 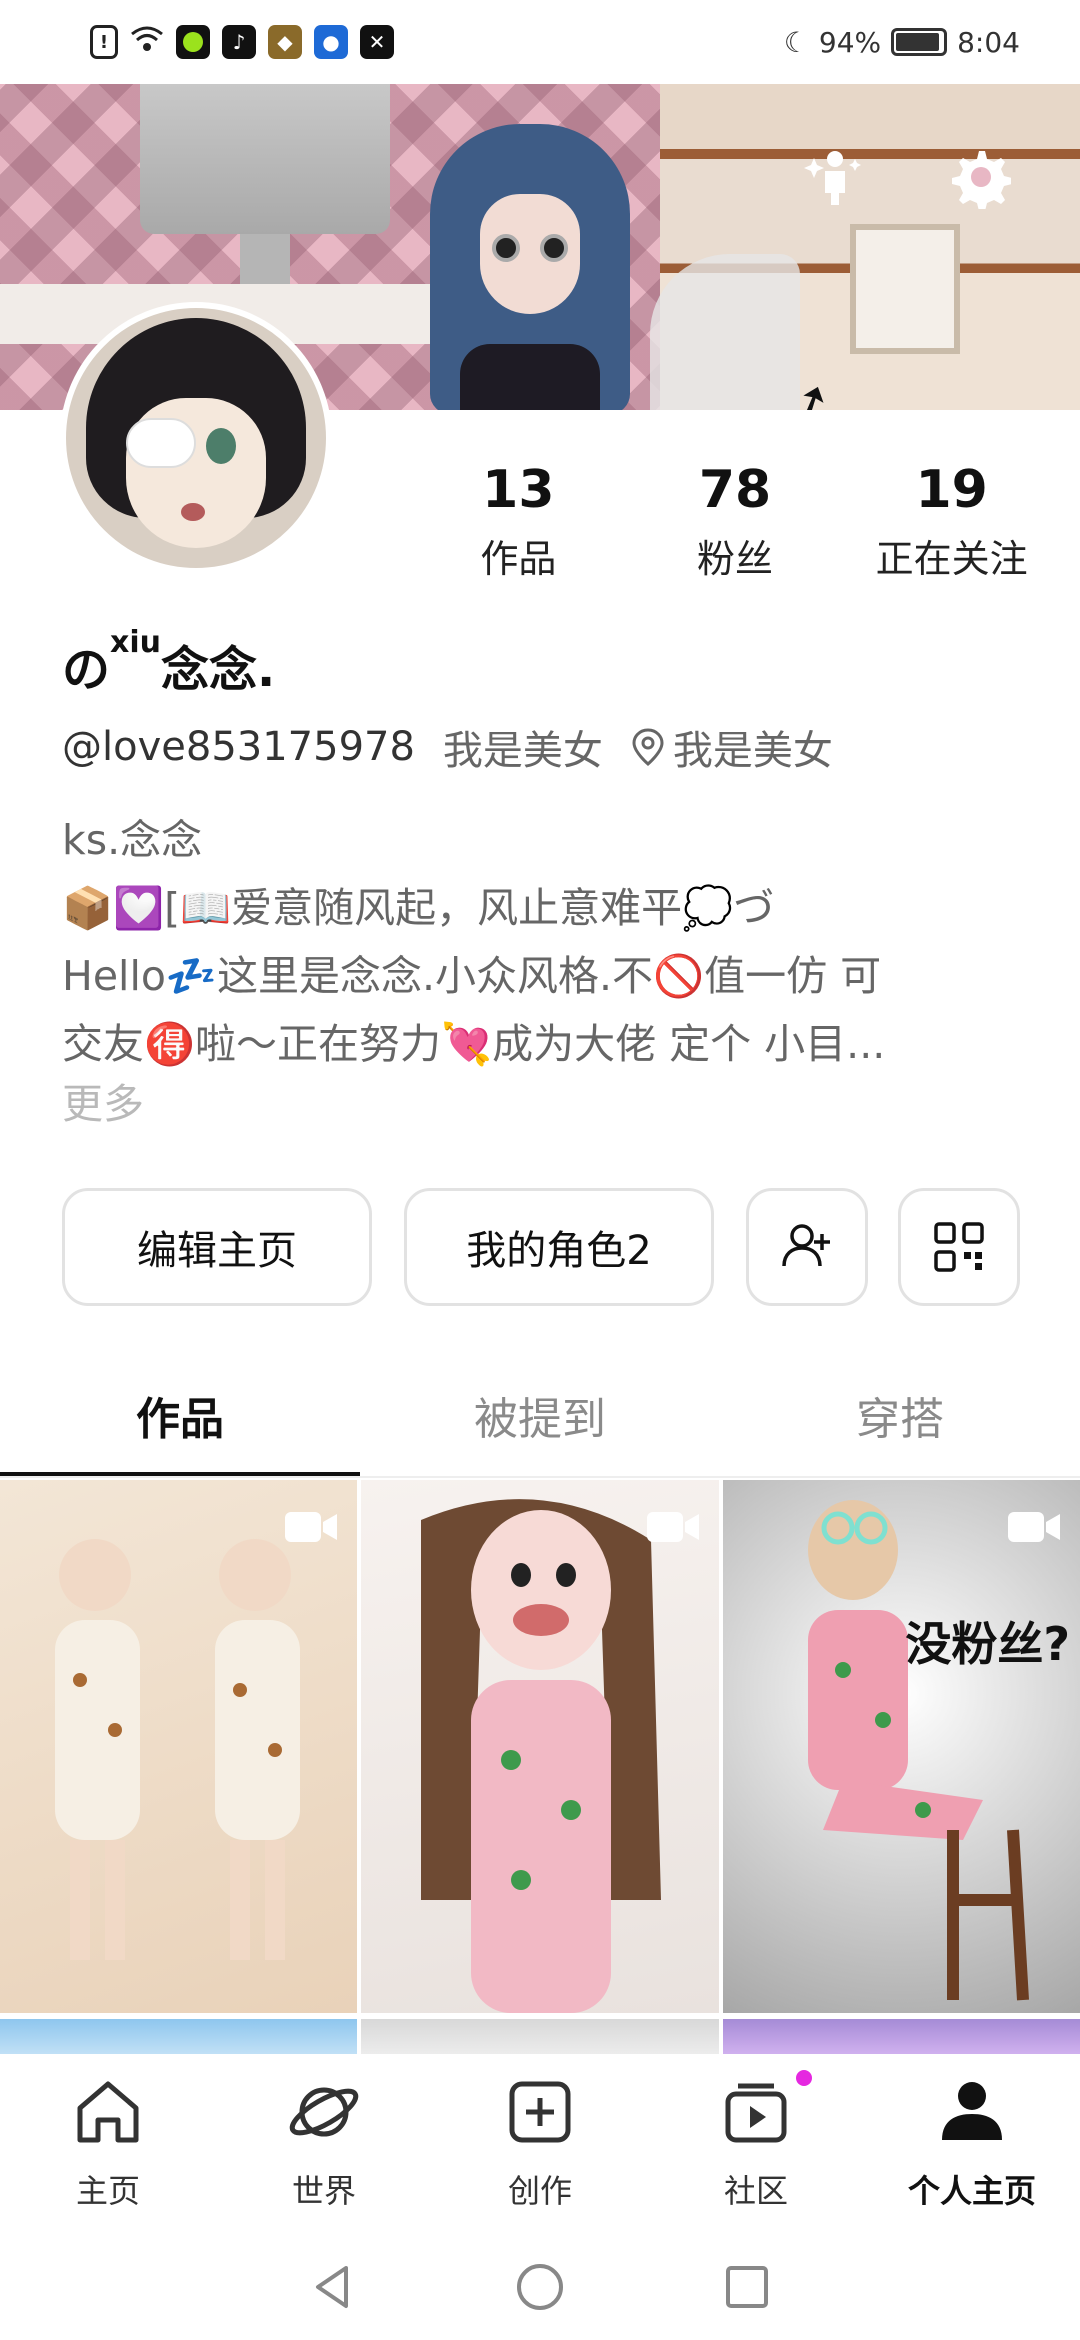 I want to click on thumbnail-caption: 没粉丝?, so click(x=987, y=1644).